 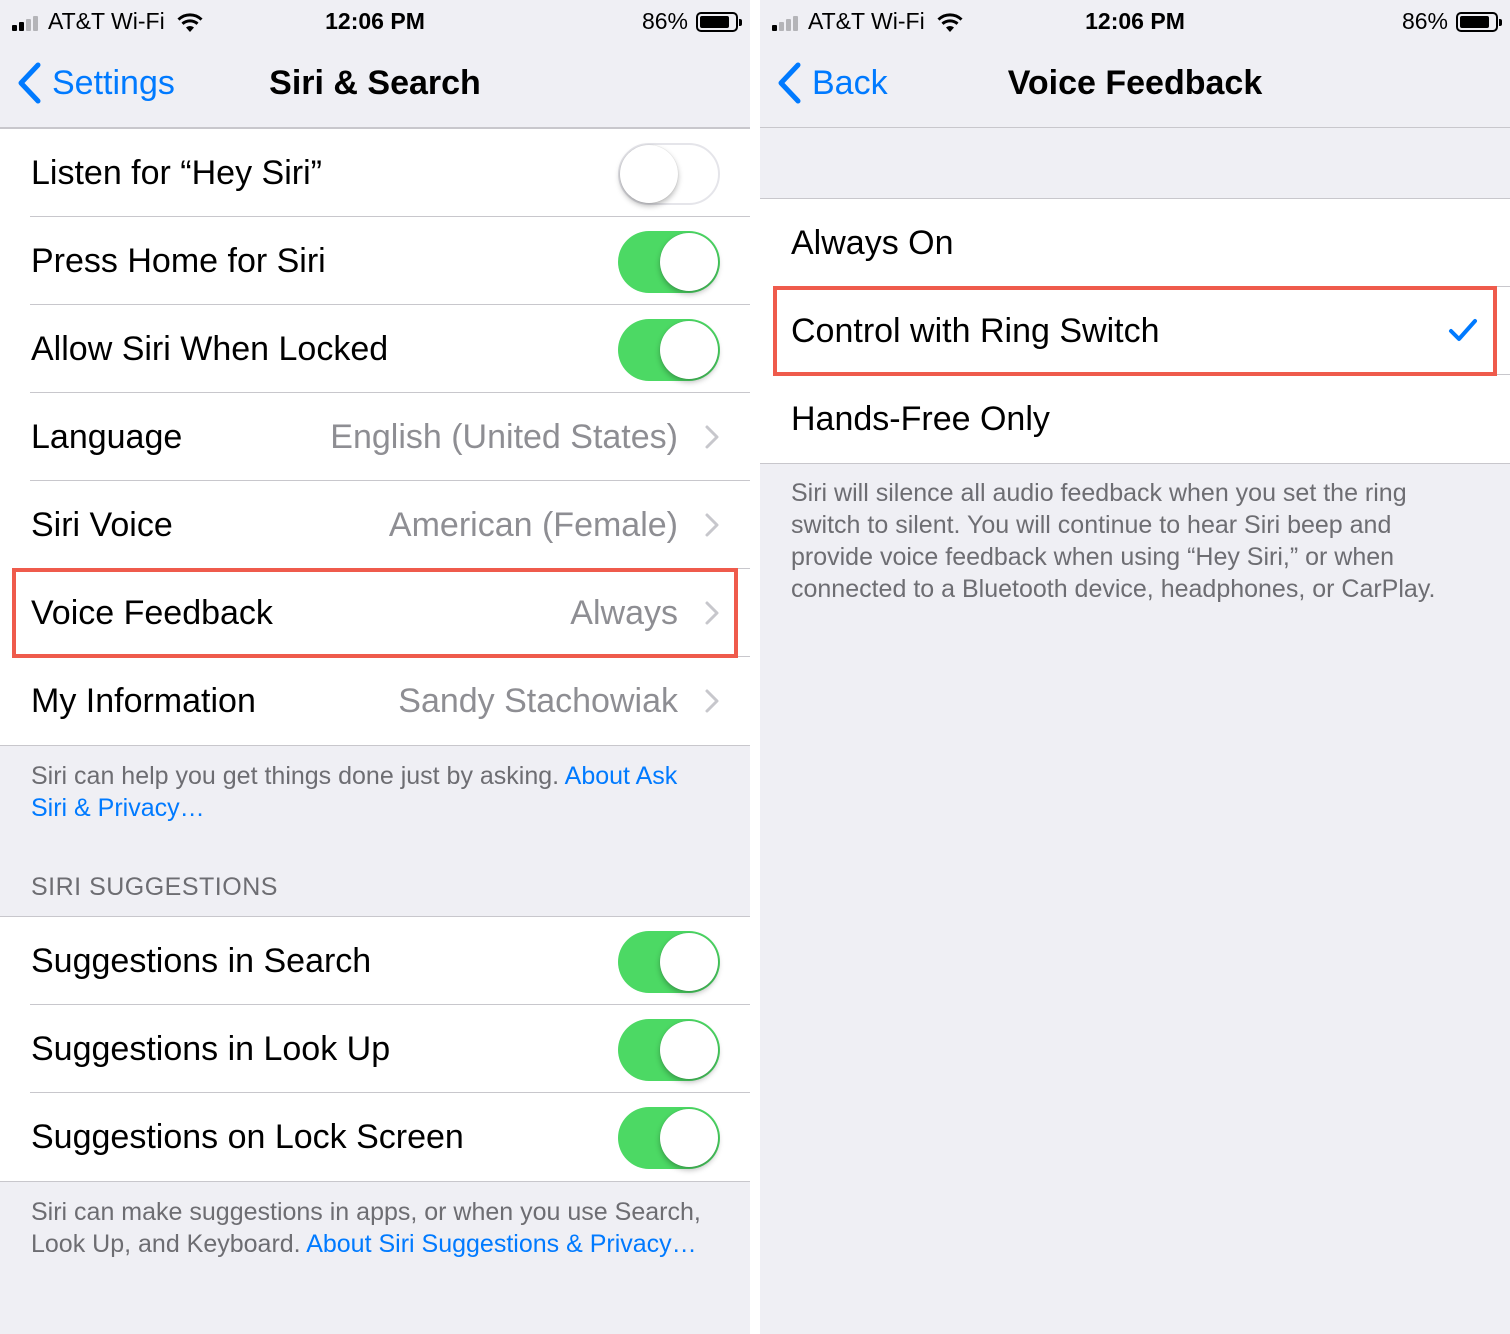 I want to click on row-label: Listen for “Hey Siri”, so click(x=176, y=173).